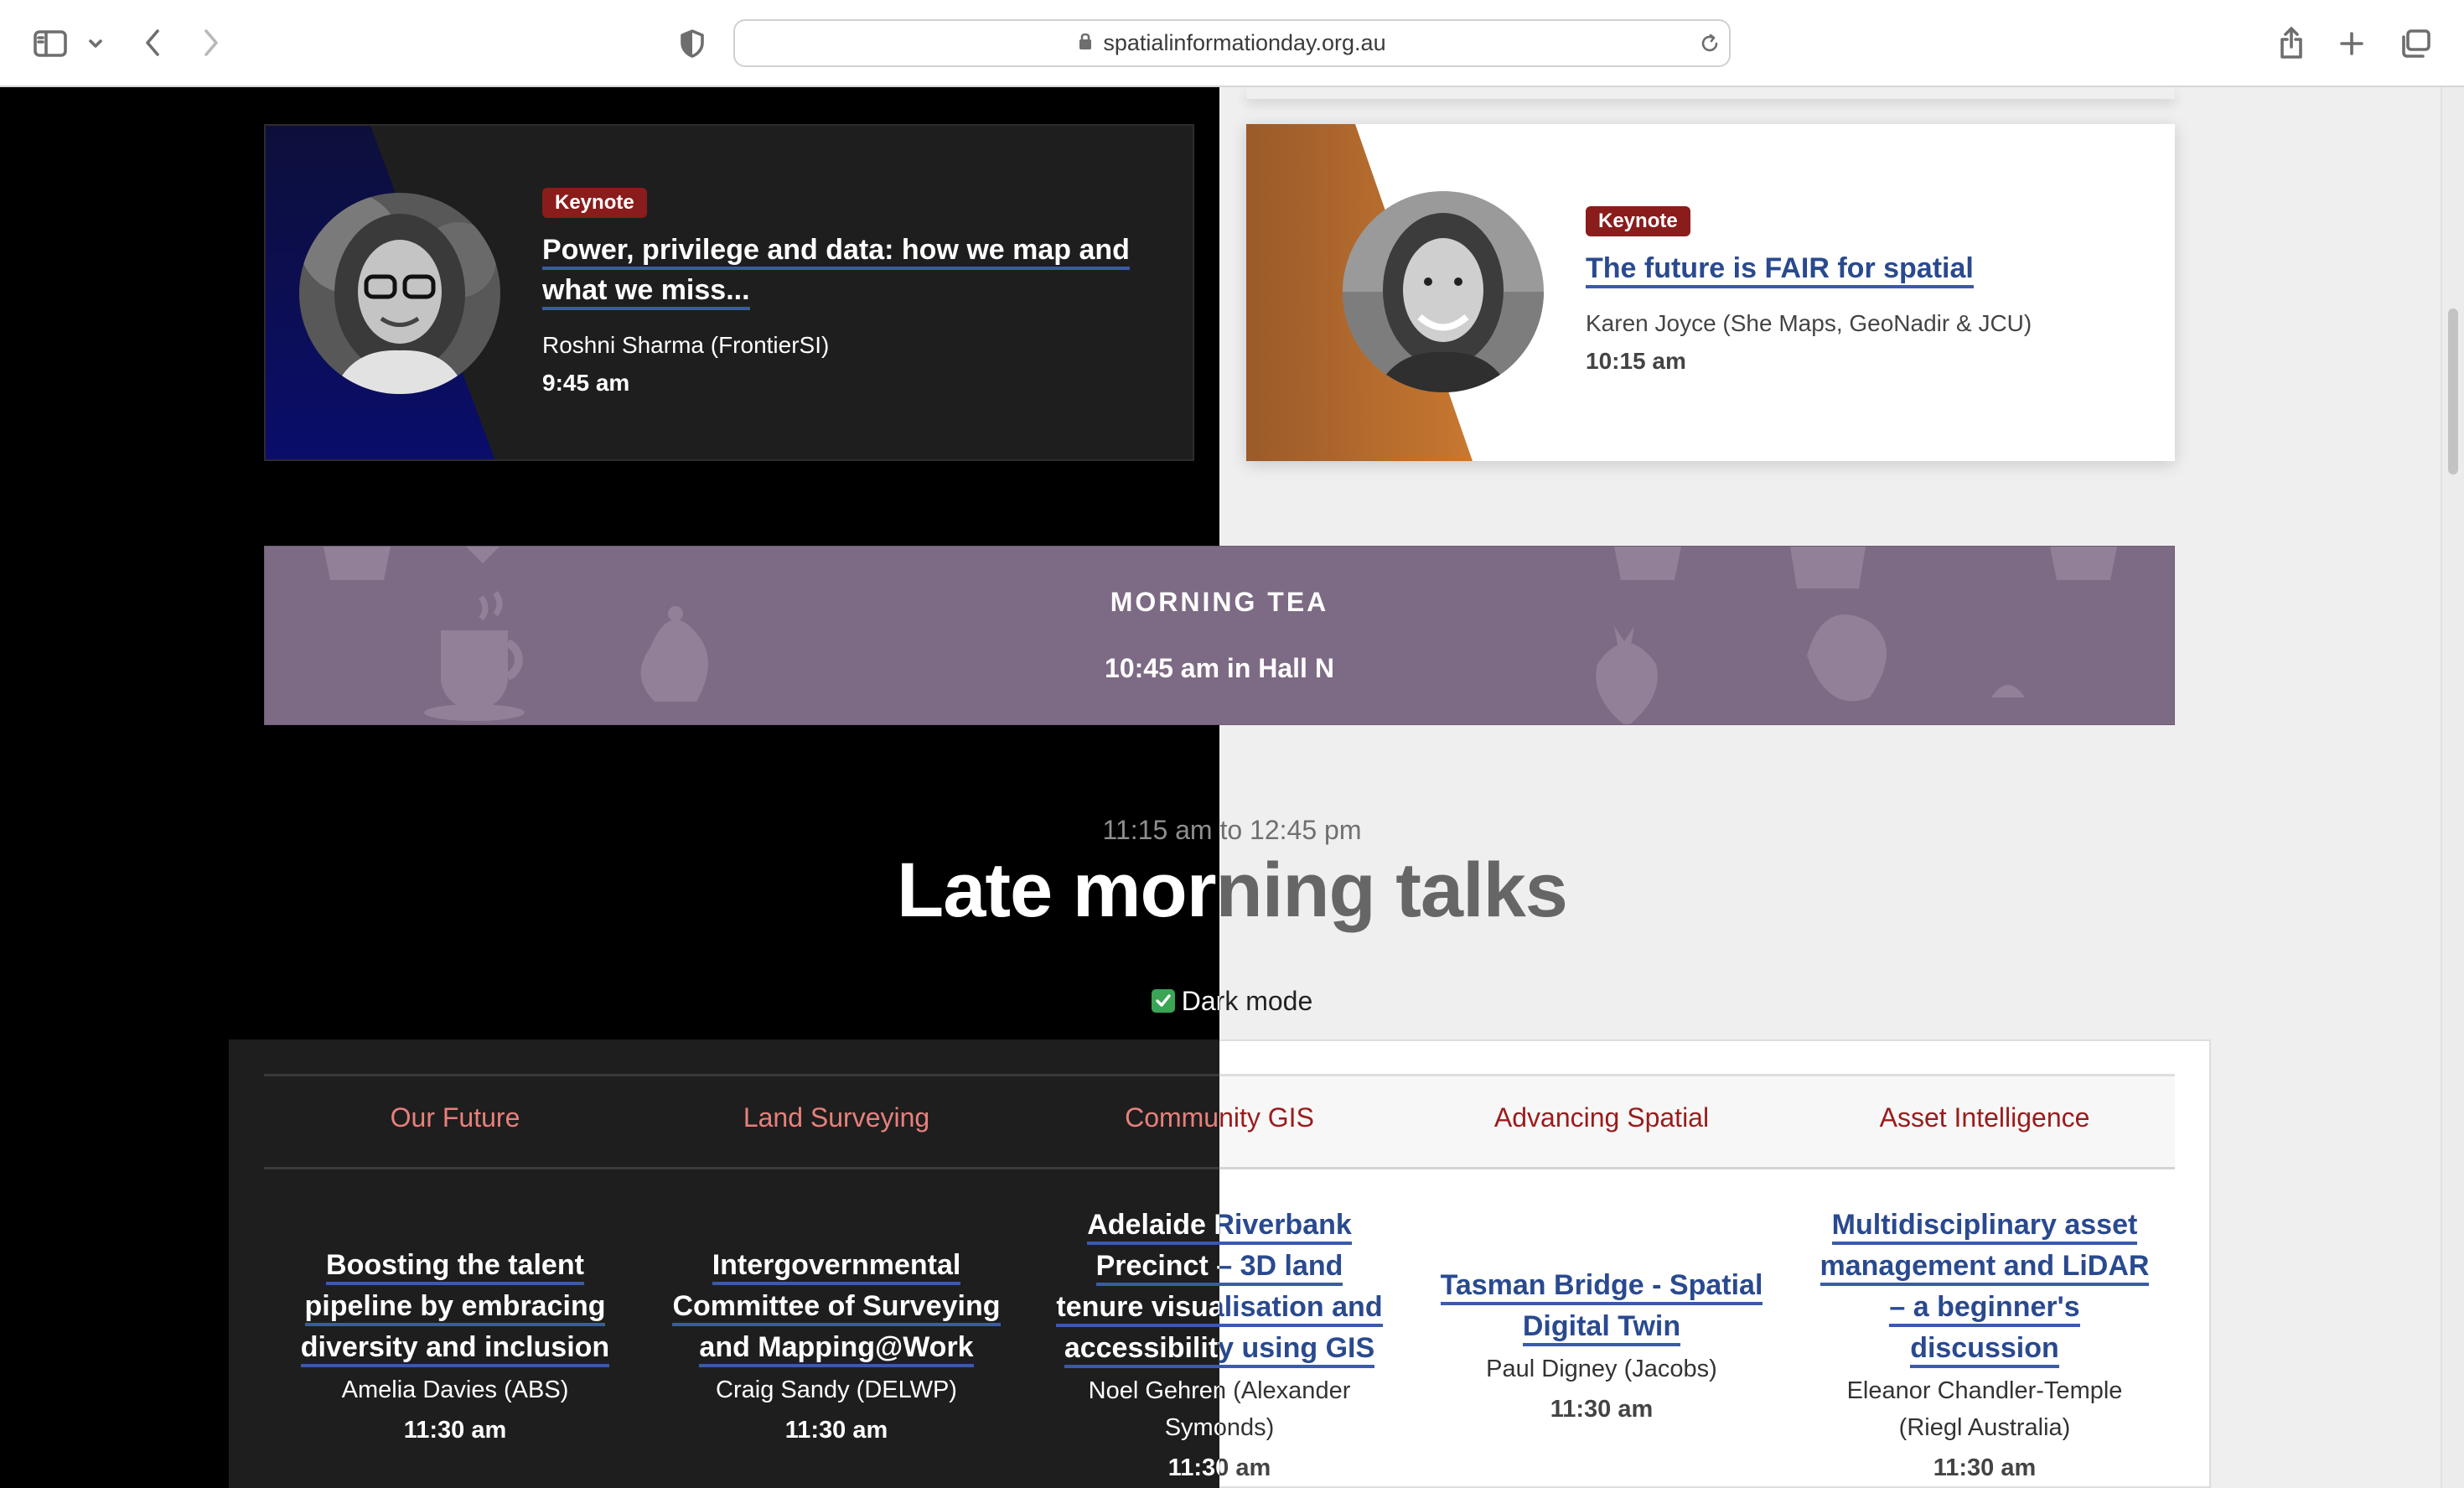 The height and width of the screenshot is (1488, 2464). Describe the element at coordinates (836, 1390) in the screenshot. I see `speaker-name: Craig Sandy (DELWP)` at that location.